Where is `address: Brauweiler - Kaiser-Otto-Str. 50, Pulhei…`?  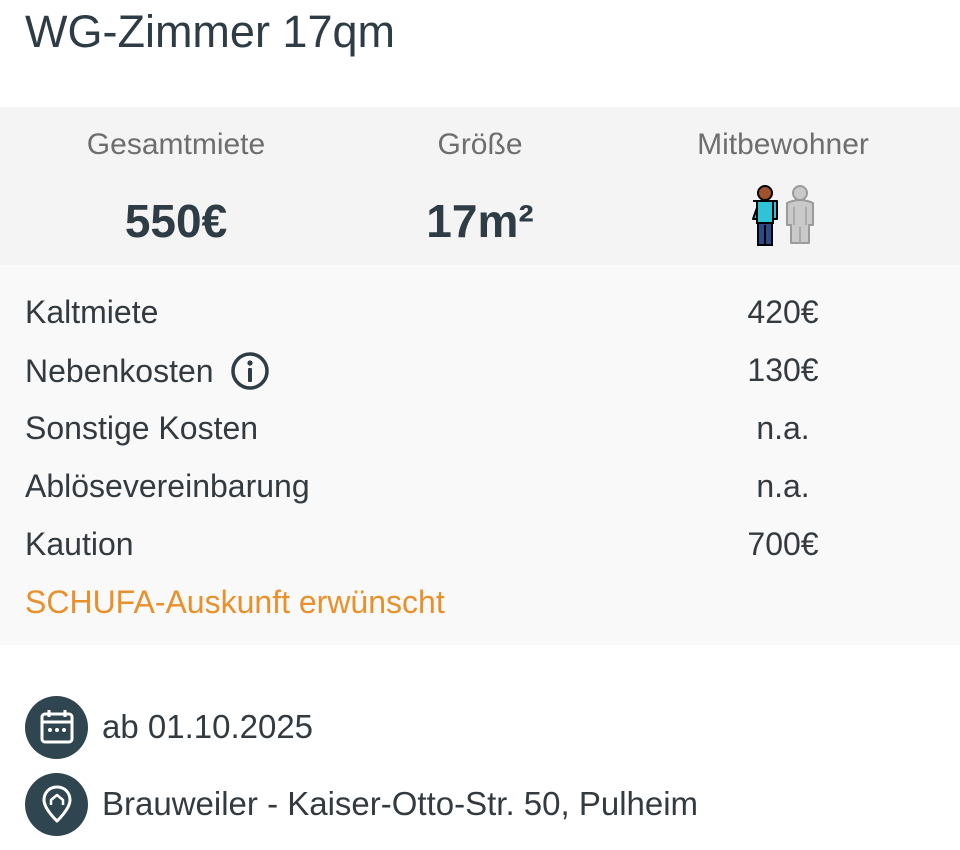 address: Brauweiler - Kaiser-Otto-Str. 50, Pulhei… is located at coordinates (400, 803).